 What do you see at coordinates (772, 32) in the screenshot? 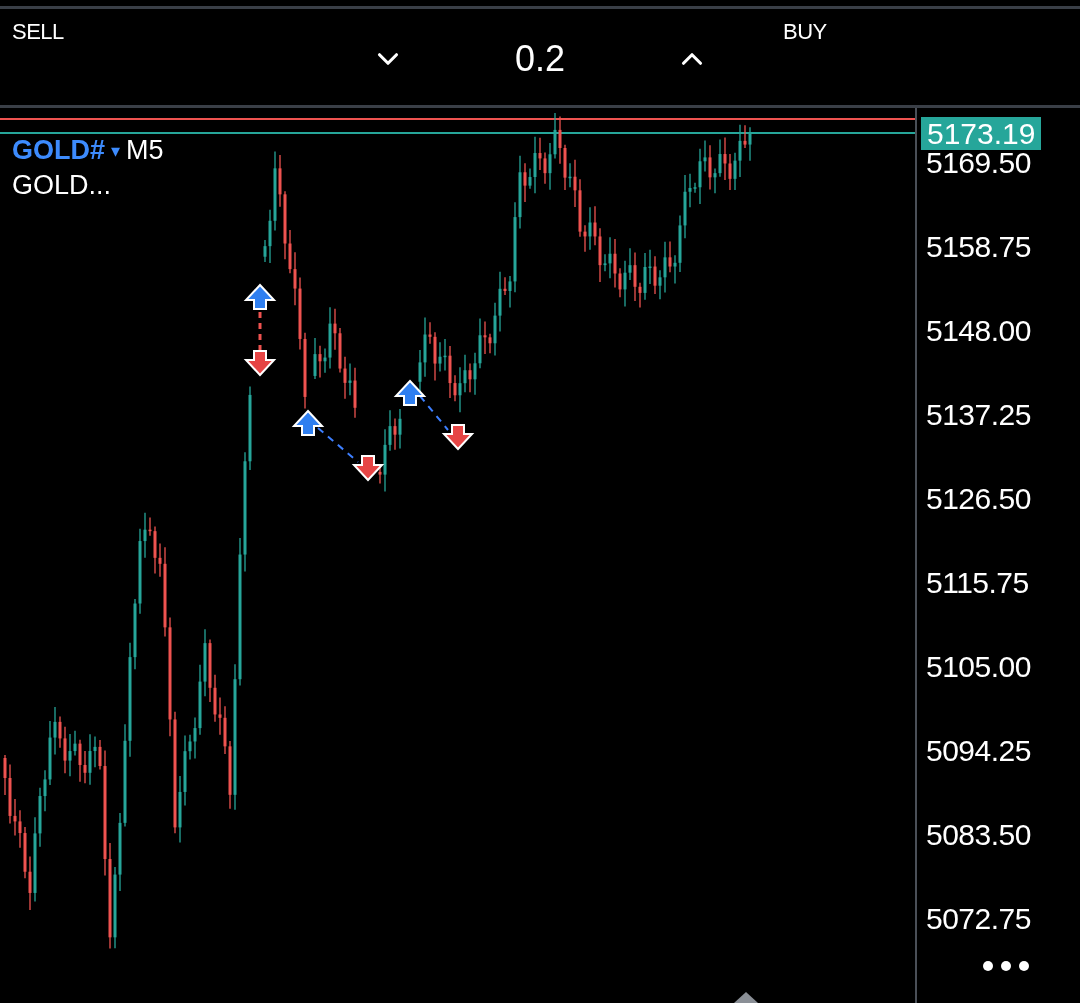
I see `buy-label: BUY` at bounding box center [772, 32].